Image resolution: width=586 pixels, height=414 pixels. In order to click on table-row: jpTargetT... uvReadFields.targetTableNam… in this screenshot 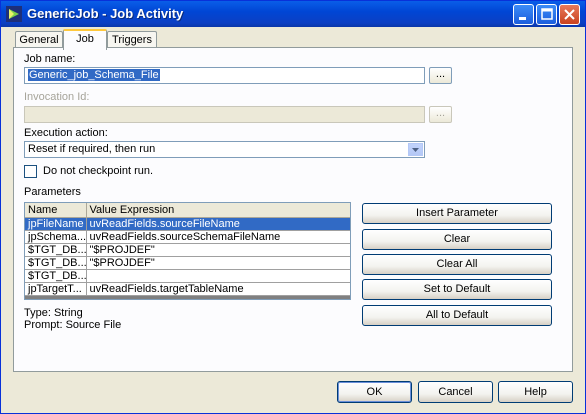, I will do `click(187, 289)`.